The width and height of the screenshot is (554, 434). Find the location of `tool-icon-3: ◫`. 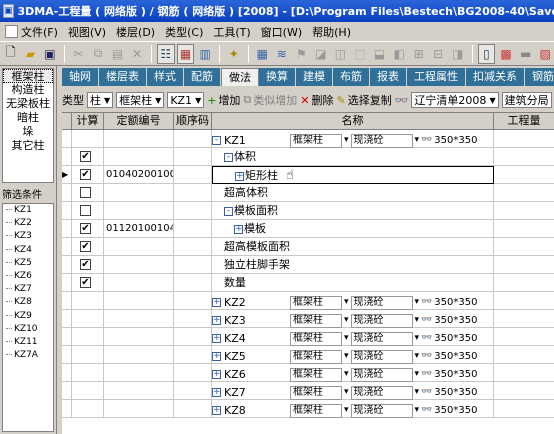

tool-icon-3: ◫ is located at coordinates (341, 54).